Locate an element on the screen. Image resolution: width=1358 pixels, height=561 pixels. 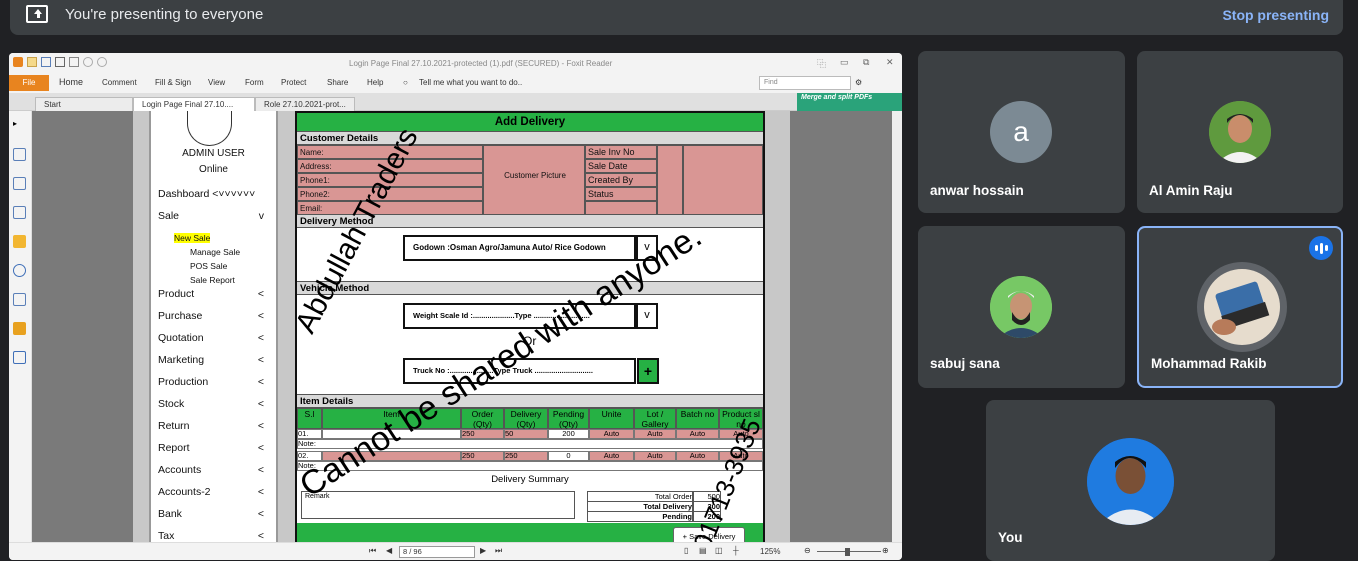
close-icon: ✕ is located at coordinates (890, 62).